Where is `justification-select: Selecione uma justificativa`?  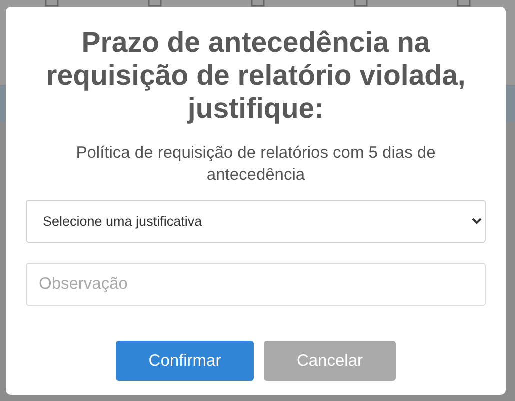 justification-select: Selecione uma justificativa is located at coordinates (256, 221).